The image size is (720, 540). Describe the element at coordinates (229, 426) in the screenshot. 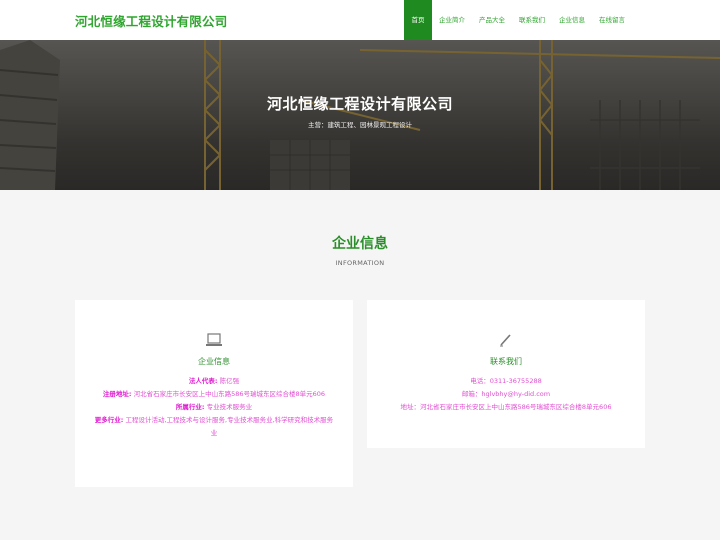

I see `more-industry-value: 工程设计活动,工程技术与设计服务,专业技术服务业,科学研究和技术服务业` at that location.